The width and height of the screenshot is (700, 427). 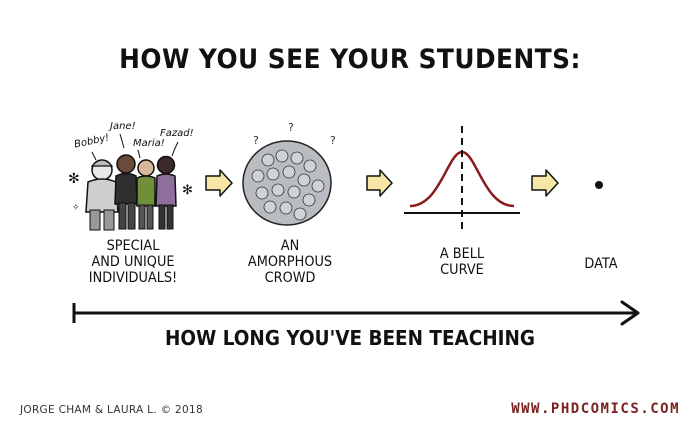 I want to click on crowd-blob-illustration, so click(x=287, y=183).